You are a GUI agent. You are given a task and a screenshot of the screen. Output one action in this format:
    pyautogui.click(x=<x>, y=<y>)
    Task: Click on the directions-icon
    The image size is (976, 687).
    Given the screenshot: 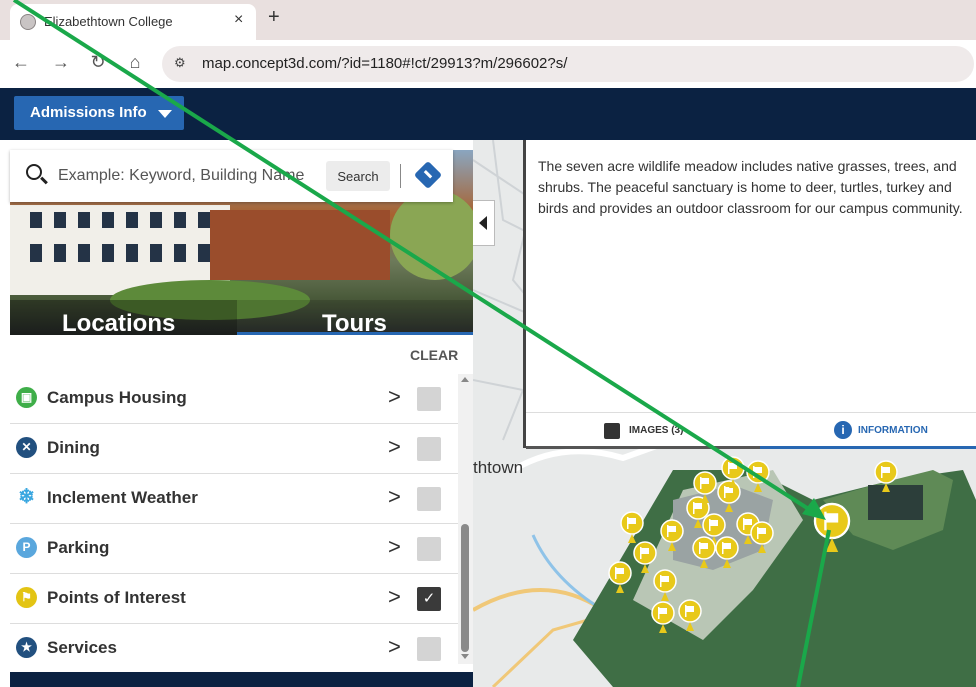 What is the action you would take?
    pyautogui.click(x=428, y=175)
    